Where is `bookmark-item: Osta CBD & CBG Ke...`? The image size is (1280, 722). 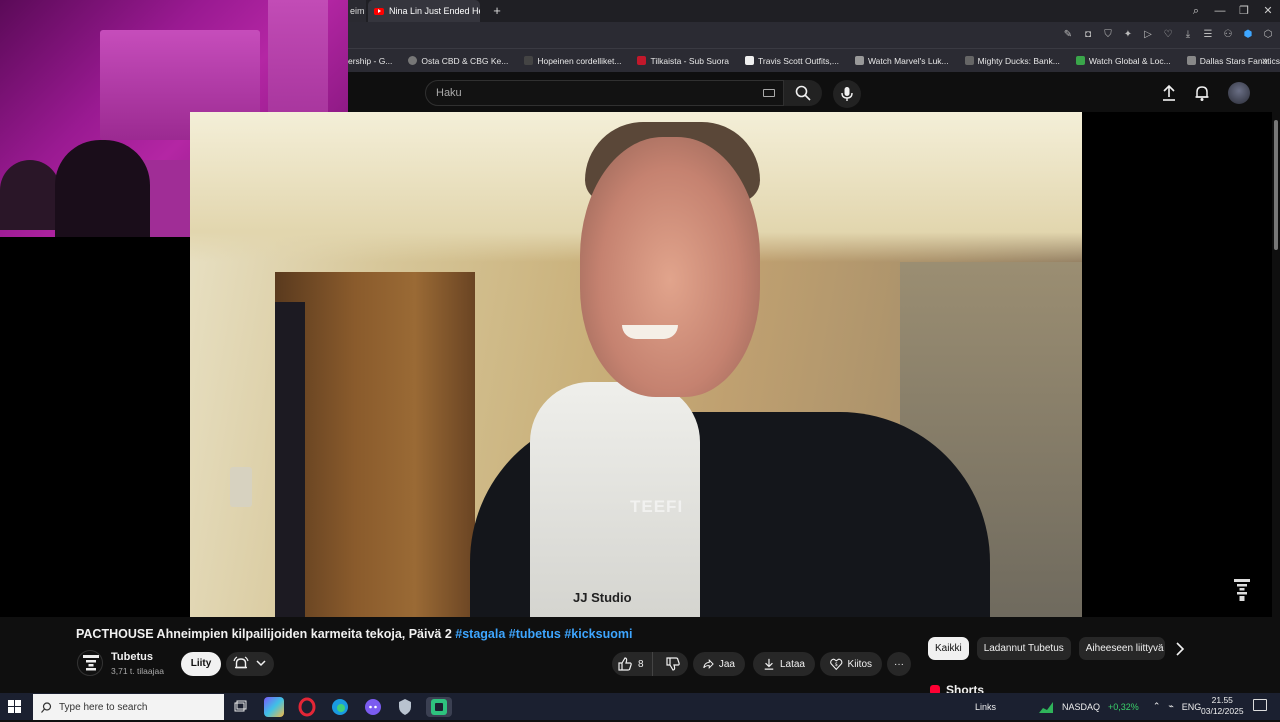 bookmark-item: Osta CBD & CBG Ke... is located at coordinates (458, 61).